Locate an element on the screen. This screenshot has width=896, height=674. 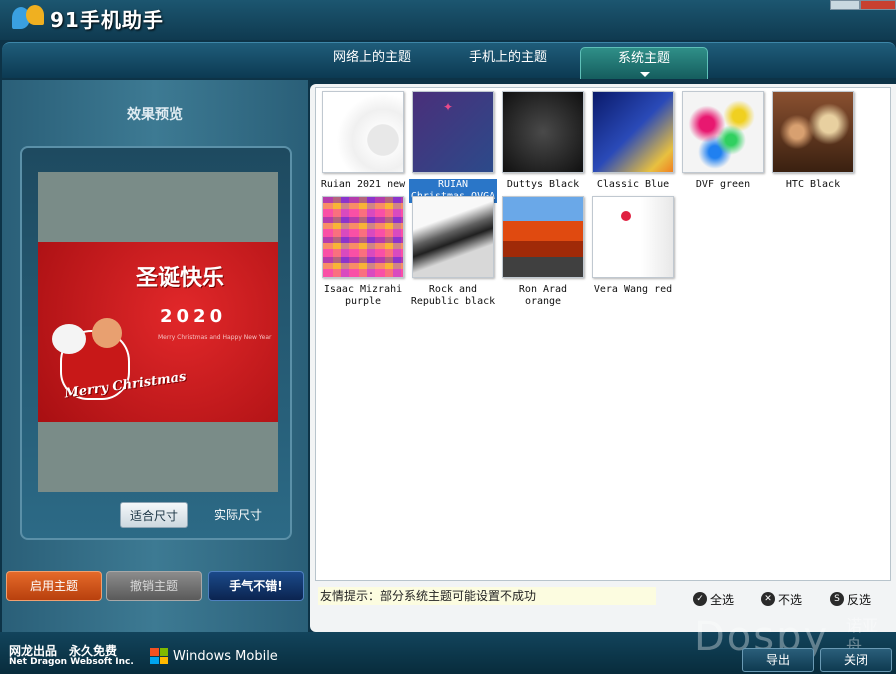
platform-badge: Windows Mobile is located at coordinates (214, 656).